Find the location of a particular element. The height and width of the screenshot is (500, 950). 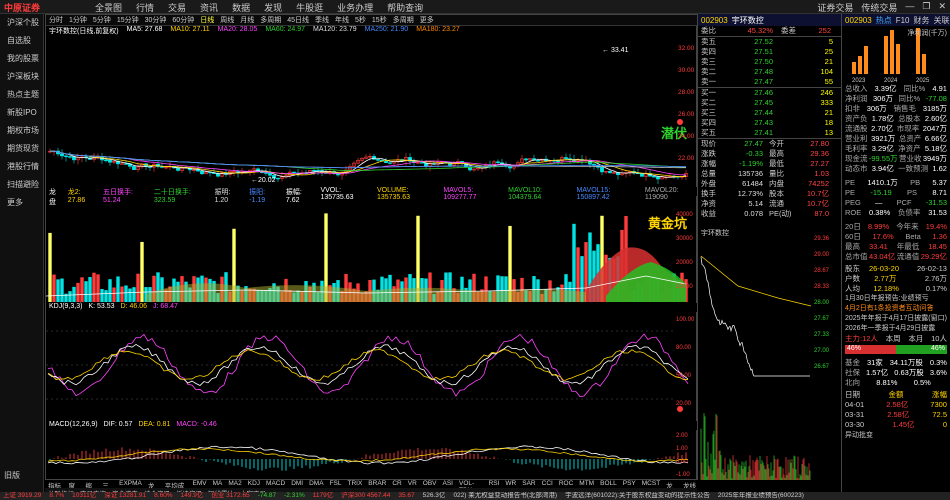

indicator-tab: ROC is located at coordinates (566, 484).